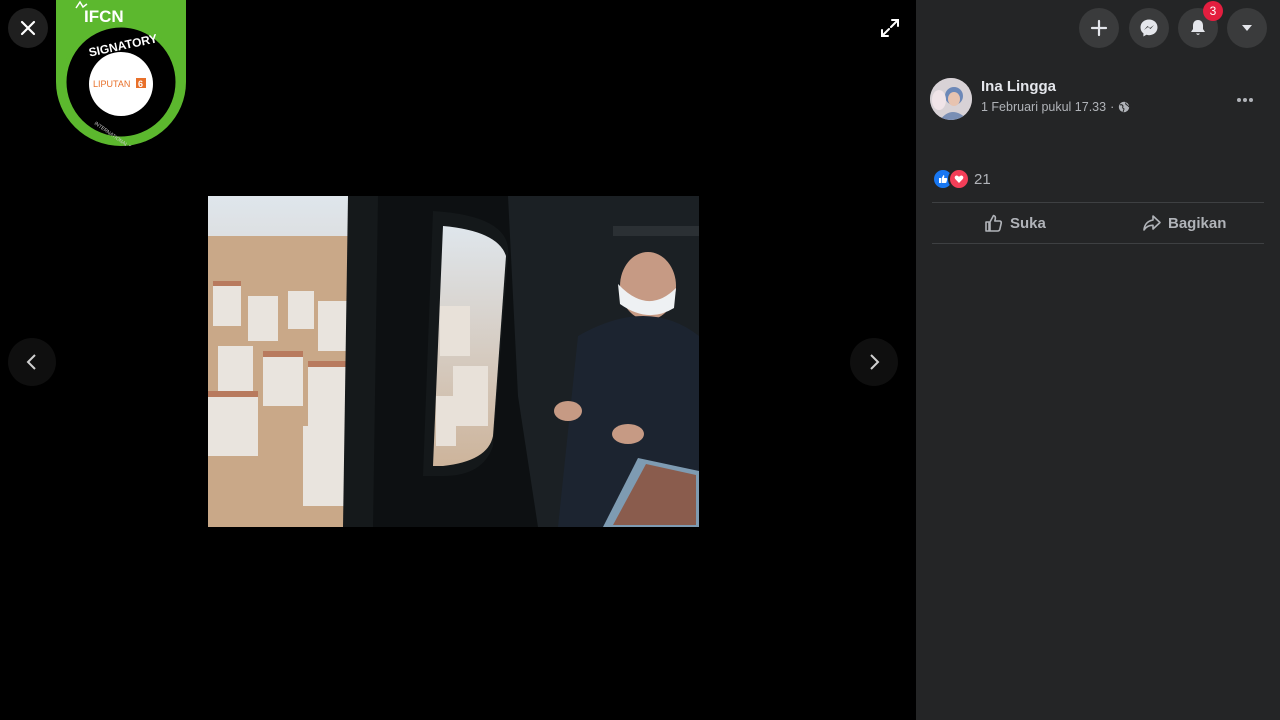 The image size is (1280, 720). I want to click on fullscreen-button, so click(890, 30).